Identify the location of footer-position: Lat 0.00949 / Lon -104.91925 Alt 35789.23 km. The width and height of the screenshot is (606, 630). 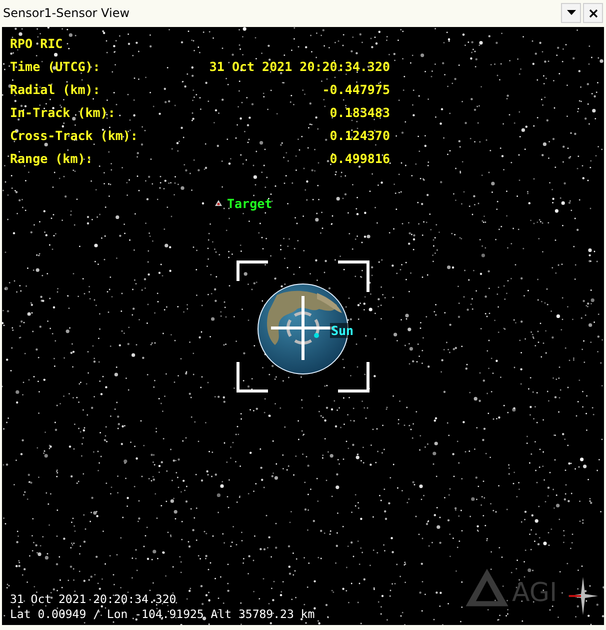
(162, 614).